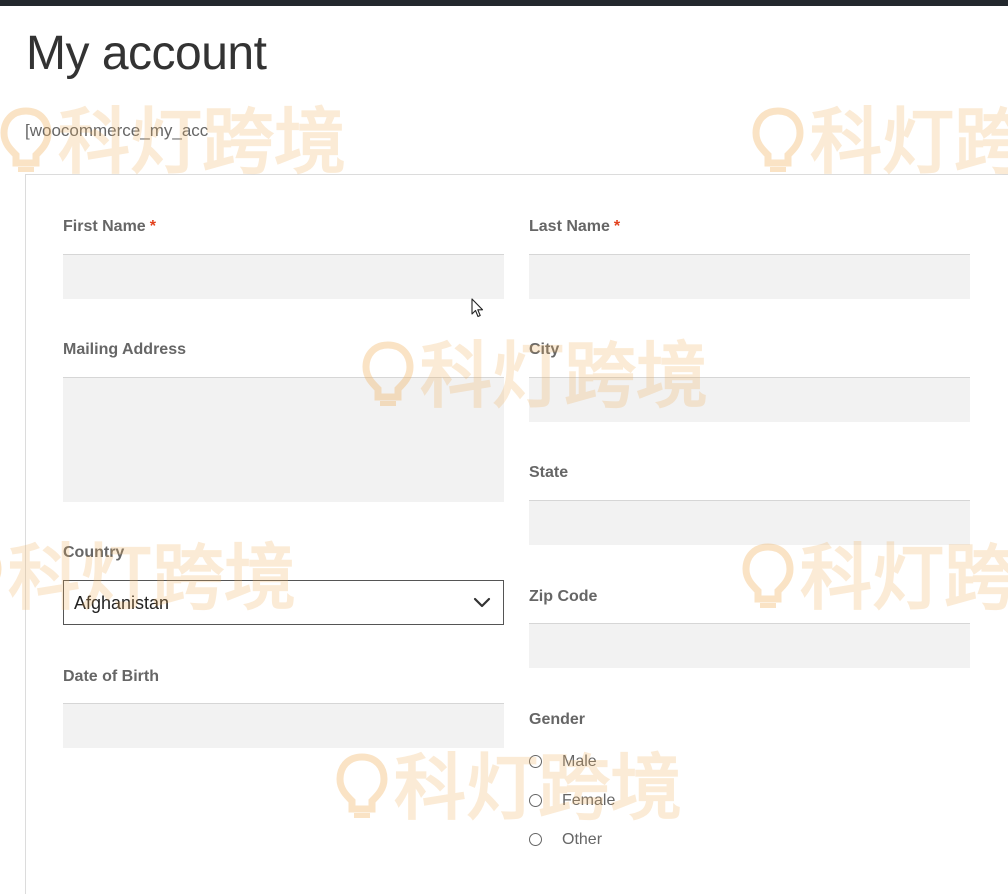 This screenshot has height=894, width=1008. I want to click on last-name-input, so click(749, 276).